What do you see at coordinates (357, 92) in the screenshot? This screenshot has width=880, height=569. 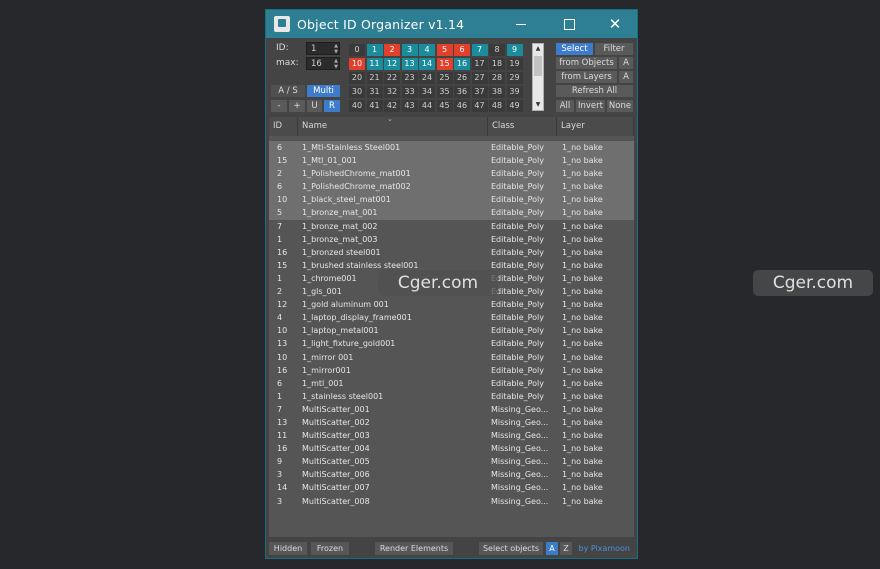 I see `id-cell: 30` at bounding box center [357, 92].